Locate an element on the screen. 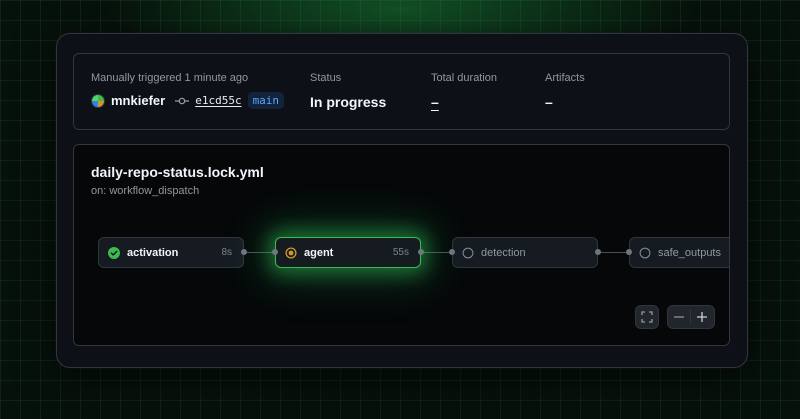 The image size is (800, 419). in-progress-icon is located at coordinates (291, 252).